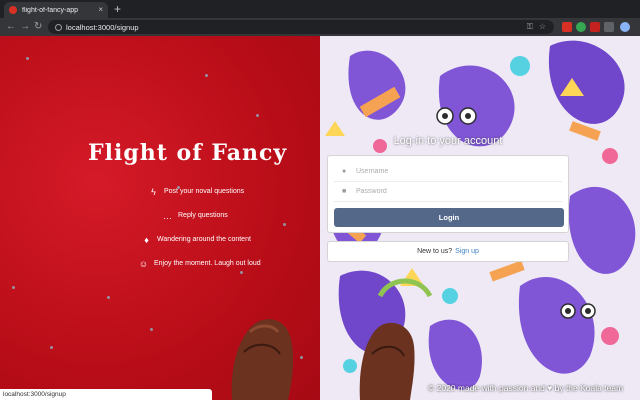 The image size is (640, 400). What do you see at coordinates (117, 9) in the screenshot?
I see `new-tab-icon: +` at bounding box center [117, 9].